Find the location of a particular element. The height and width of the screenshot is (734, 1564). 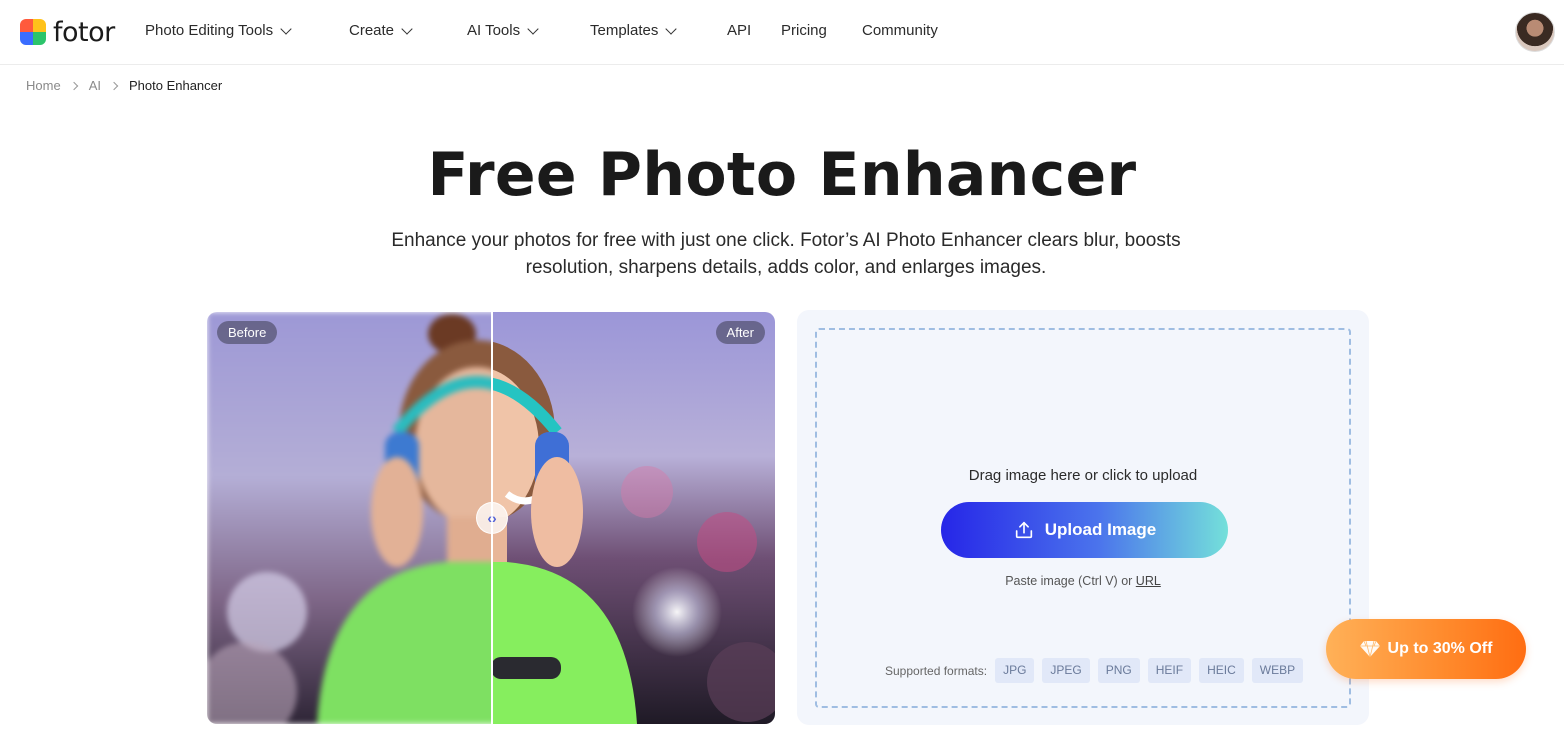

format-badge: PNG is located at coordinates (1118, 670).